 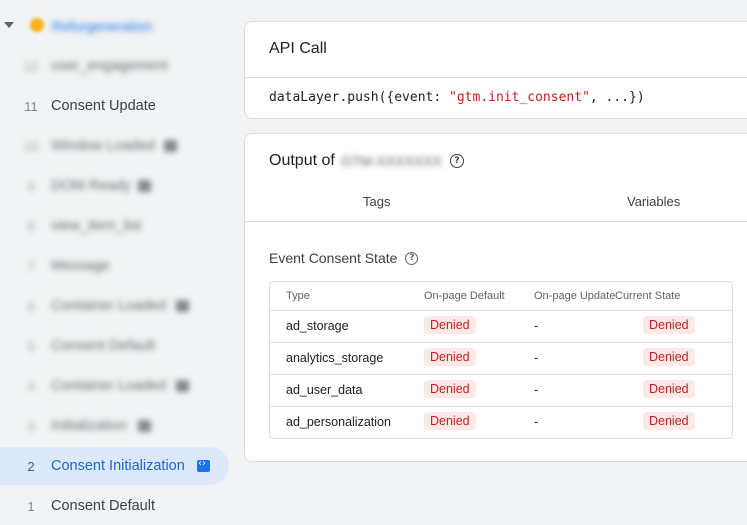 I want to click on event-label: Consent Update, so click(x=103, y=106).